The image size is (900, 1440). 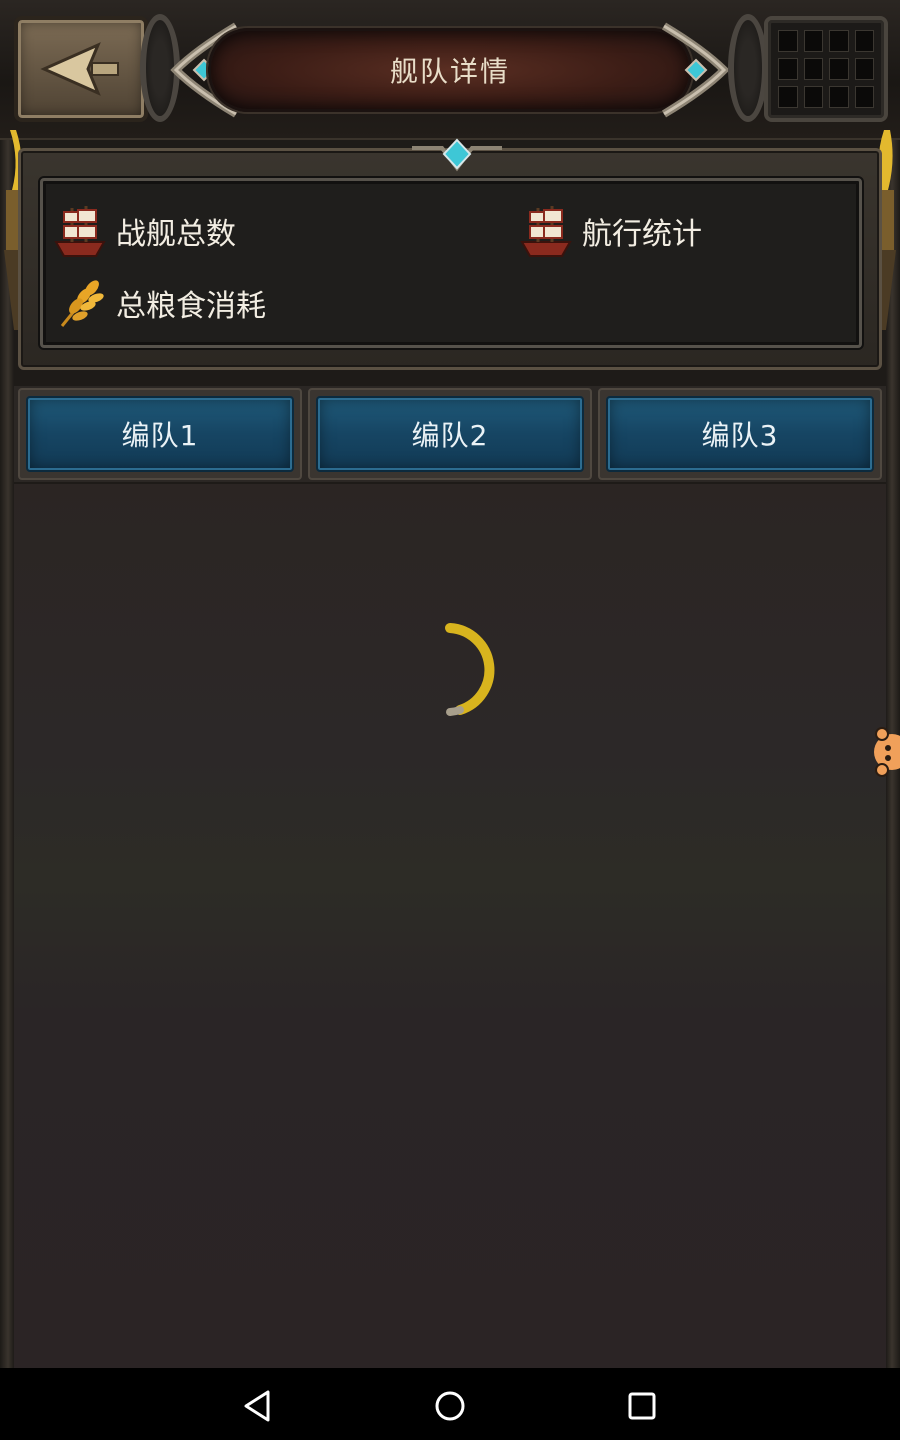 I want to click on nav-back-icon, so click(x=258, y=1406).